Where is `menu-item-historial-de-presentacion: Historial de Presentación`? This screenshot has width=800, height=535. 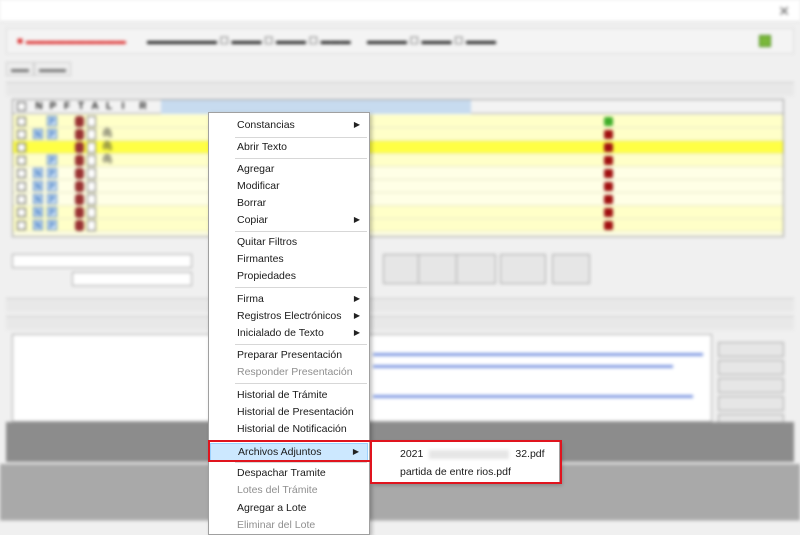
menu-item-historial-de-presentacion: Historial de Presentación is located at coordinates (289, 412).